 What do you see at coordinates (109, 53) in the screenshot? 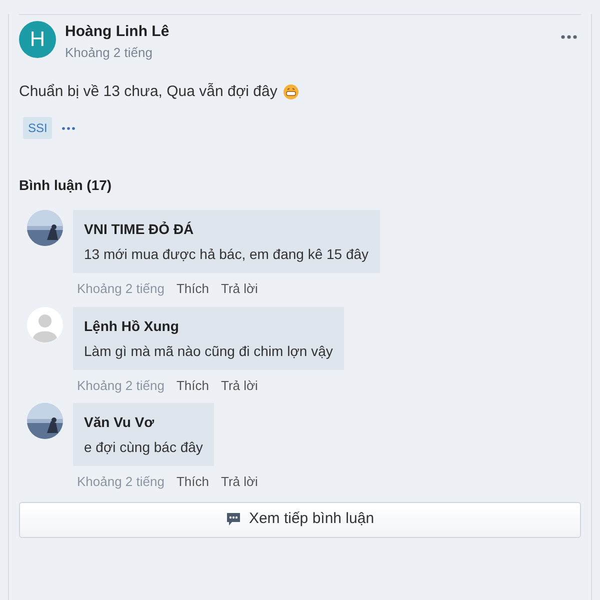
I see `post-time: Khoảng 2 tiếng` at bounding box center [109, 53].